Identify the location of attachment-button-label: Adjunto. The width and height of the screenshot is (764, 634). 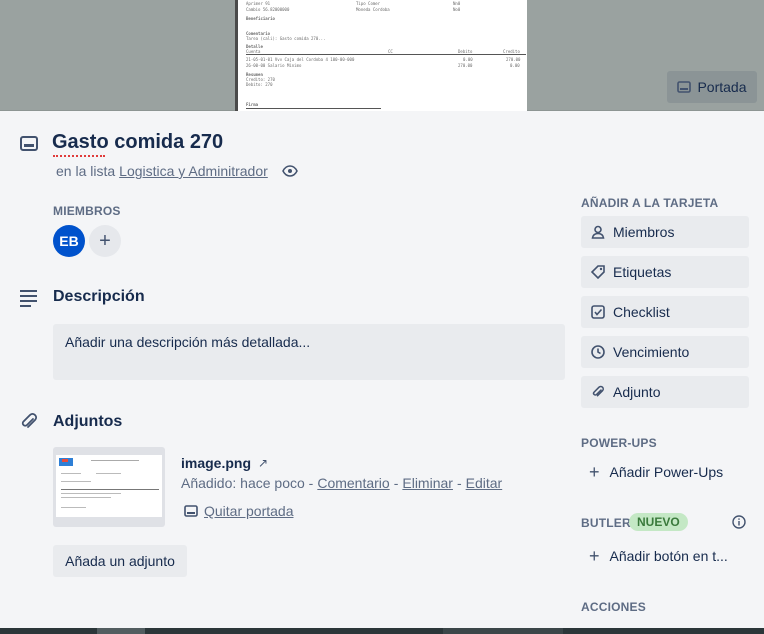
(637, 392).